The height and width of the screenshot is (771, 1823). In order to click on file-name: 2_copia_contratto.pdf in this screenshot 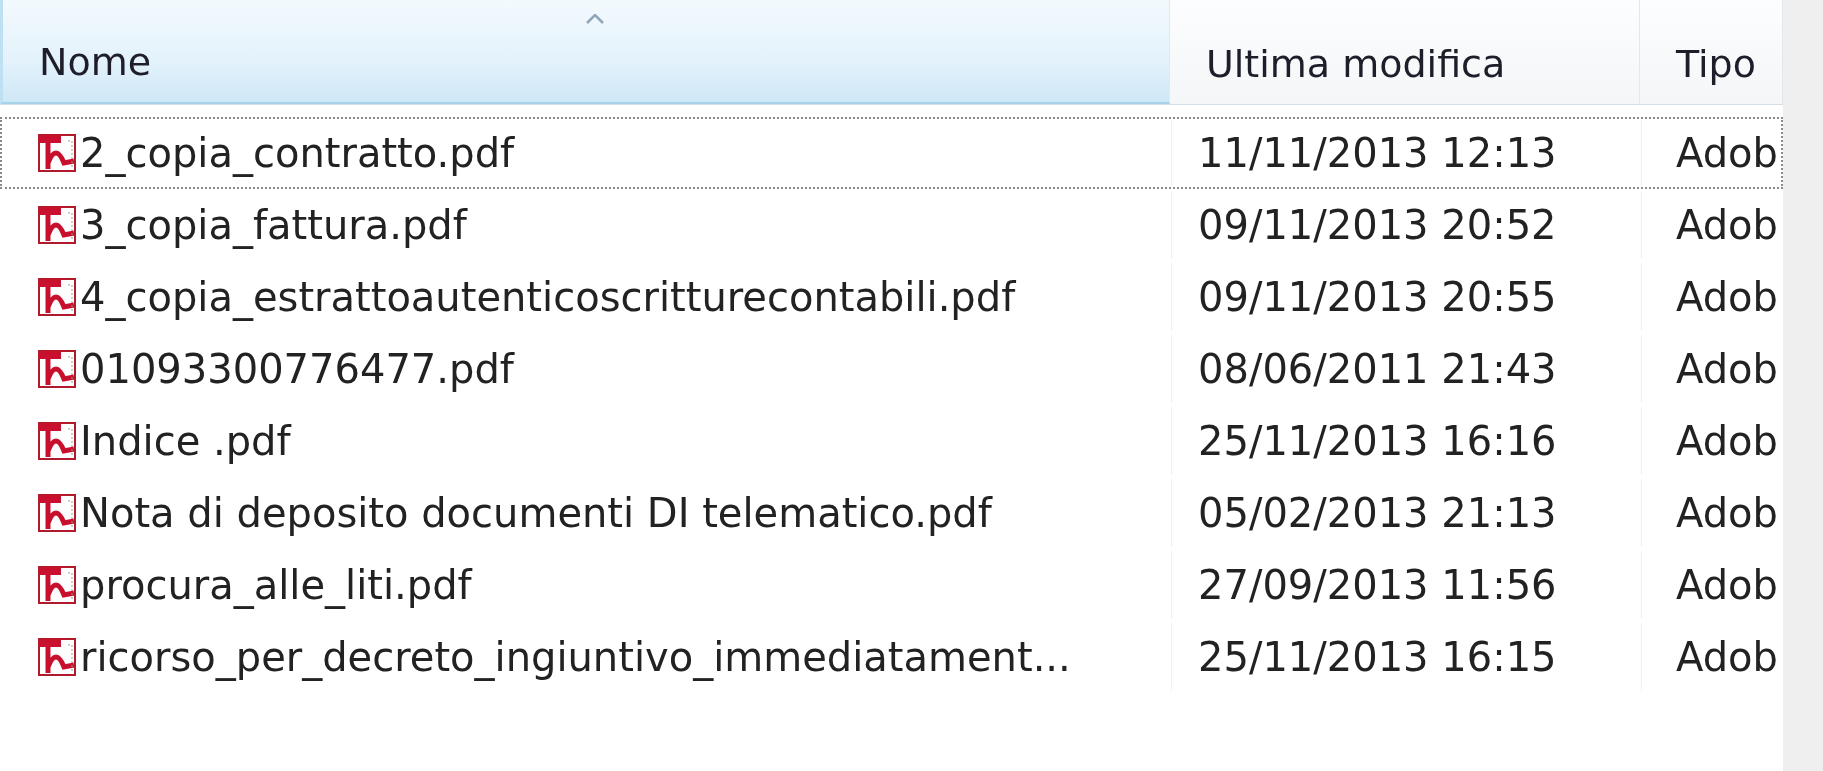, I will do `click(587, 153)`.